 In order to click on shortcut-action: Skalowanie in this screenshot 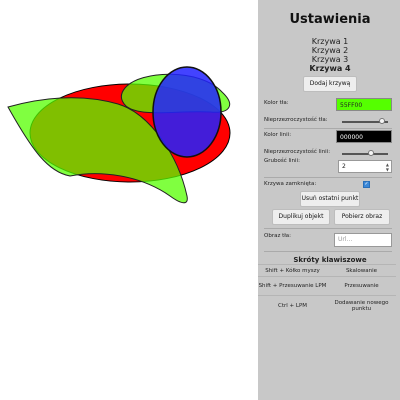, I will do `click(361, 270)`.